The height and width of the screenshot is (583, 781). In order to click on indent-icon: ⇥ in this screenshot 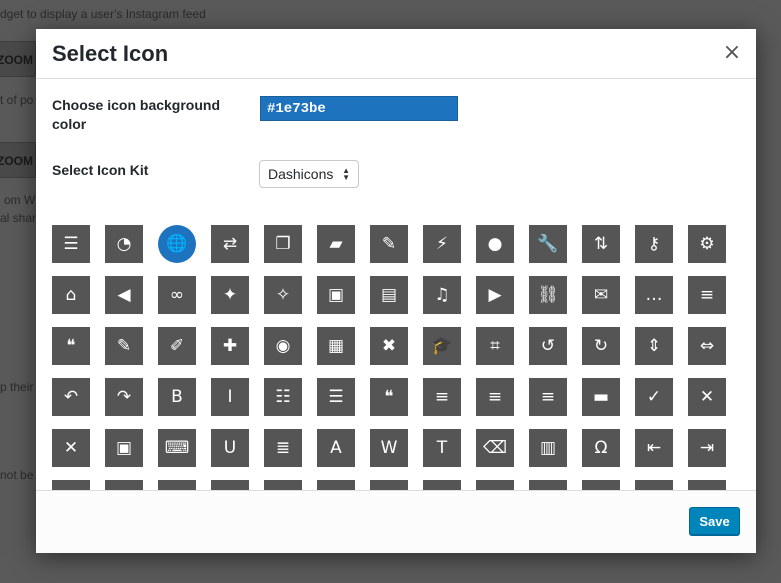, I will do `click(707, 448)`.